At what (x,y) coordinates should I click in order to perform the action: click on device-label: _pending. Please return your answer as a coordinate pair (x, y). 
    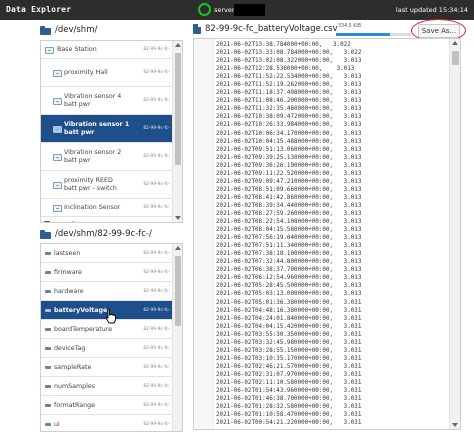
    Looking at the image, I should click on (68, 222).